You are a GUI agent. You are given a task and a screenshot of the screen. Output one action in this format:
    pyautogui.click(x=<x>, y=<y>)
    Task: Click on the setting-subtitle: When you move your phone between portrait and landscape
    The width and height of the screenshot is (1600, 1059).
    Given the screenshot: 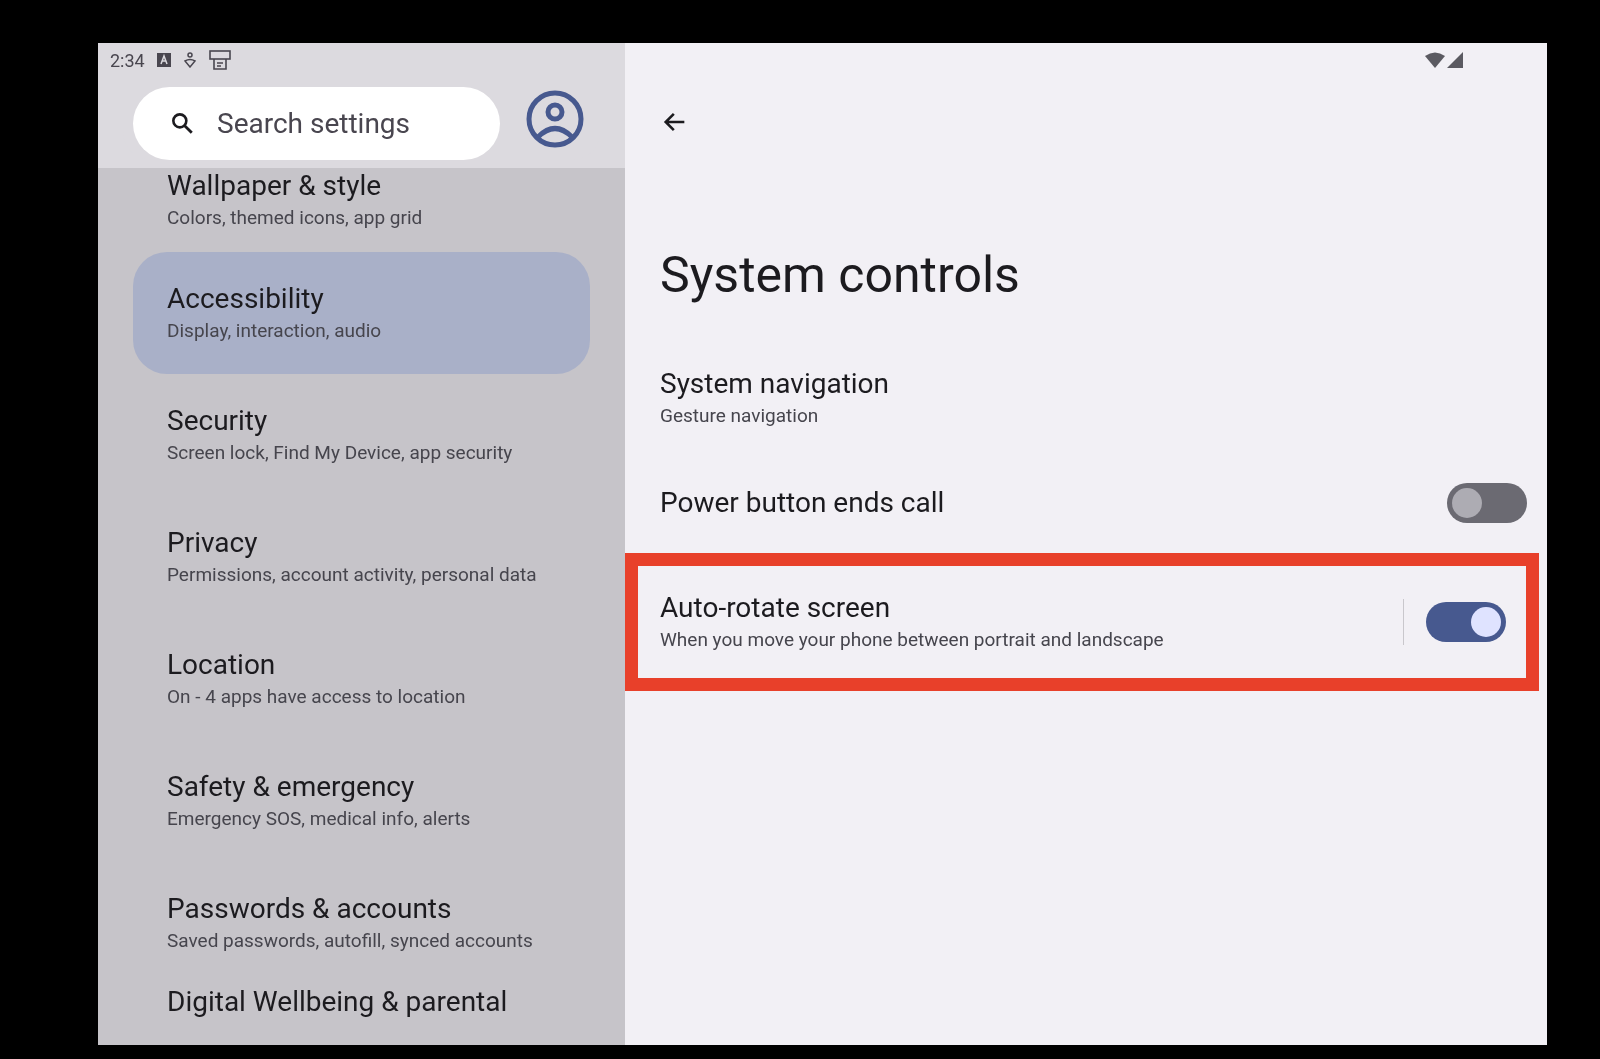 What is the action you would take?
    pyautogui.click(x=912, y=640)
    